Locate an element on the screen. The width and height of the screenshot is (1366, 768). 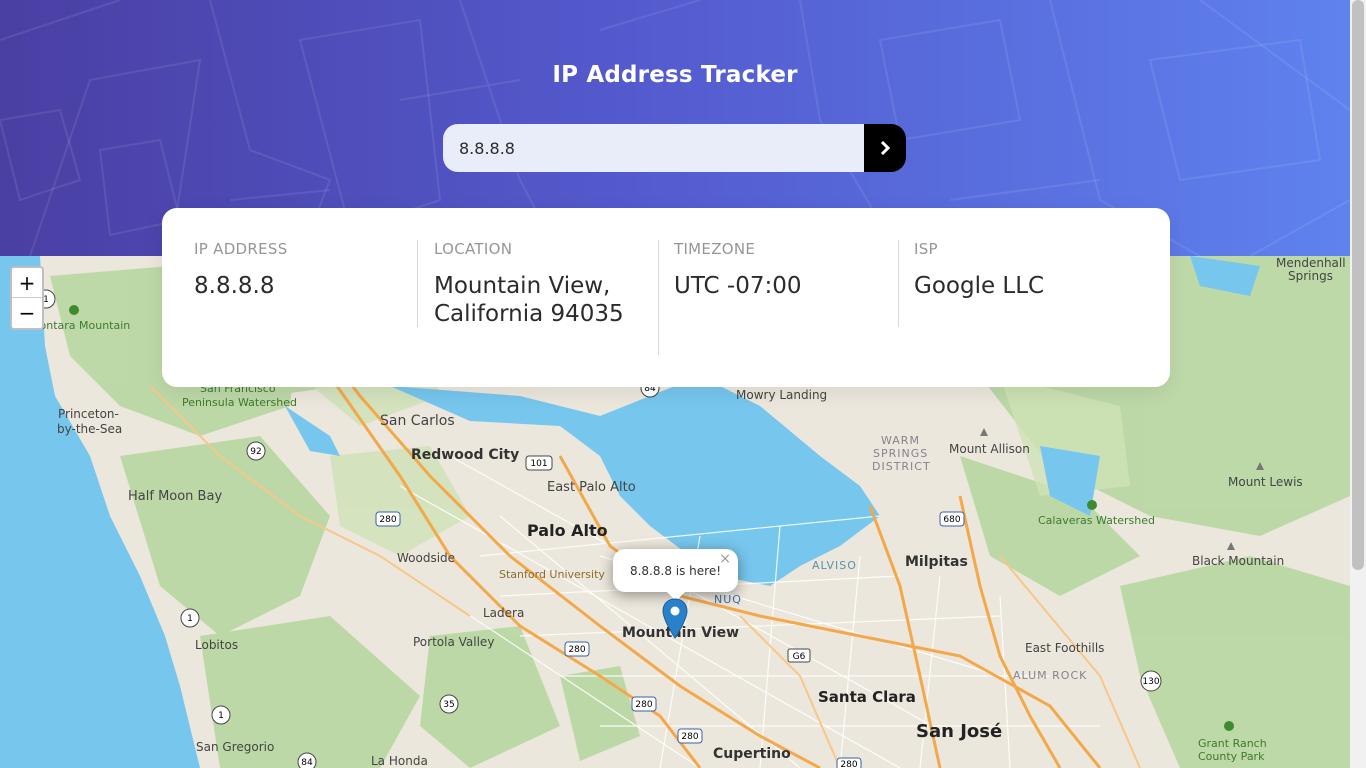
map-label: SPRINGS is located at coordinates (901, 453).